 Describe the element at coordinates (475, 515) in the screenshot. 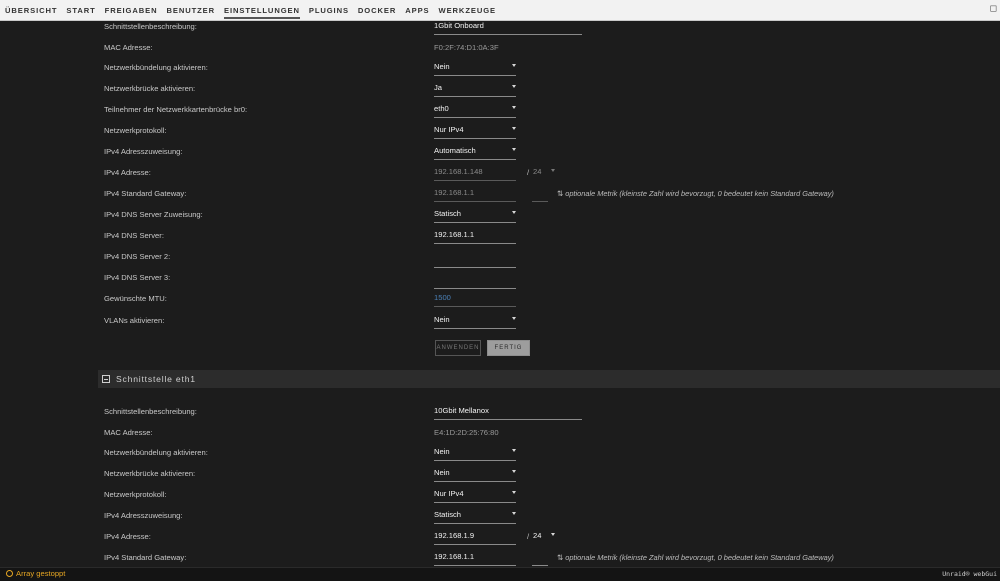

I see `eth1-ipv4-assign-select: Statisch` at that location.